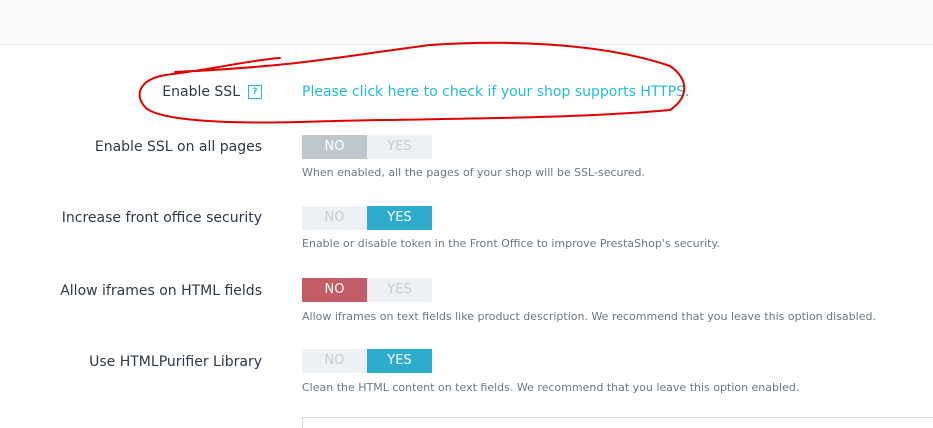 Image resolution: width=933 pixels, height=428 pixels. I want to click on ssl-all-pages-switch: NO YES, so click(367, 147).